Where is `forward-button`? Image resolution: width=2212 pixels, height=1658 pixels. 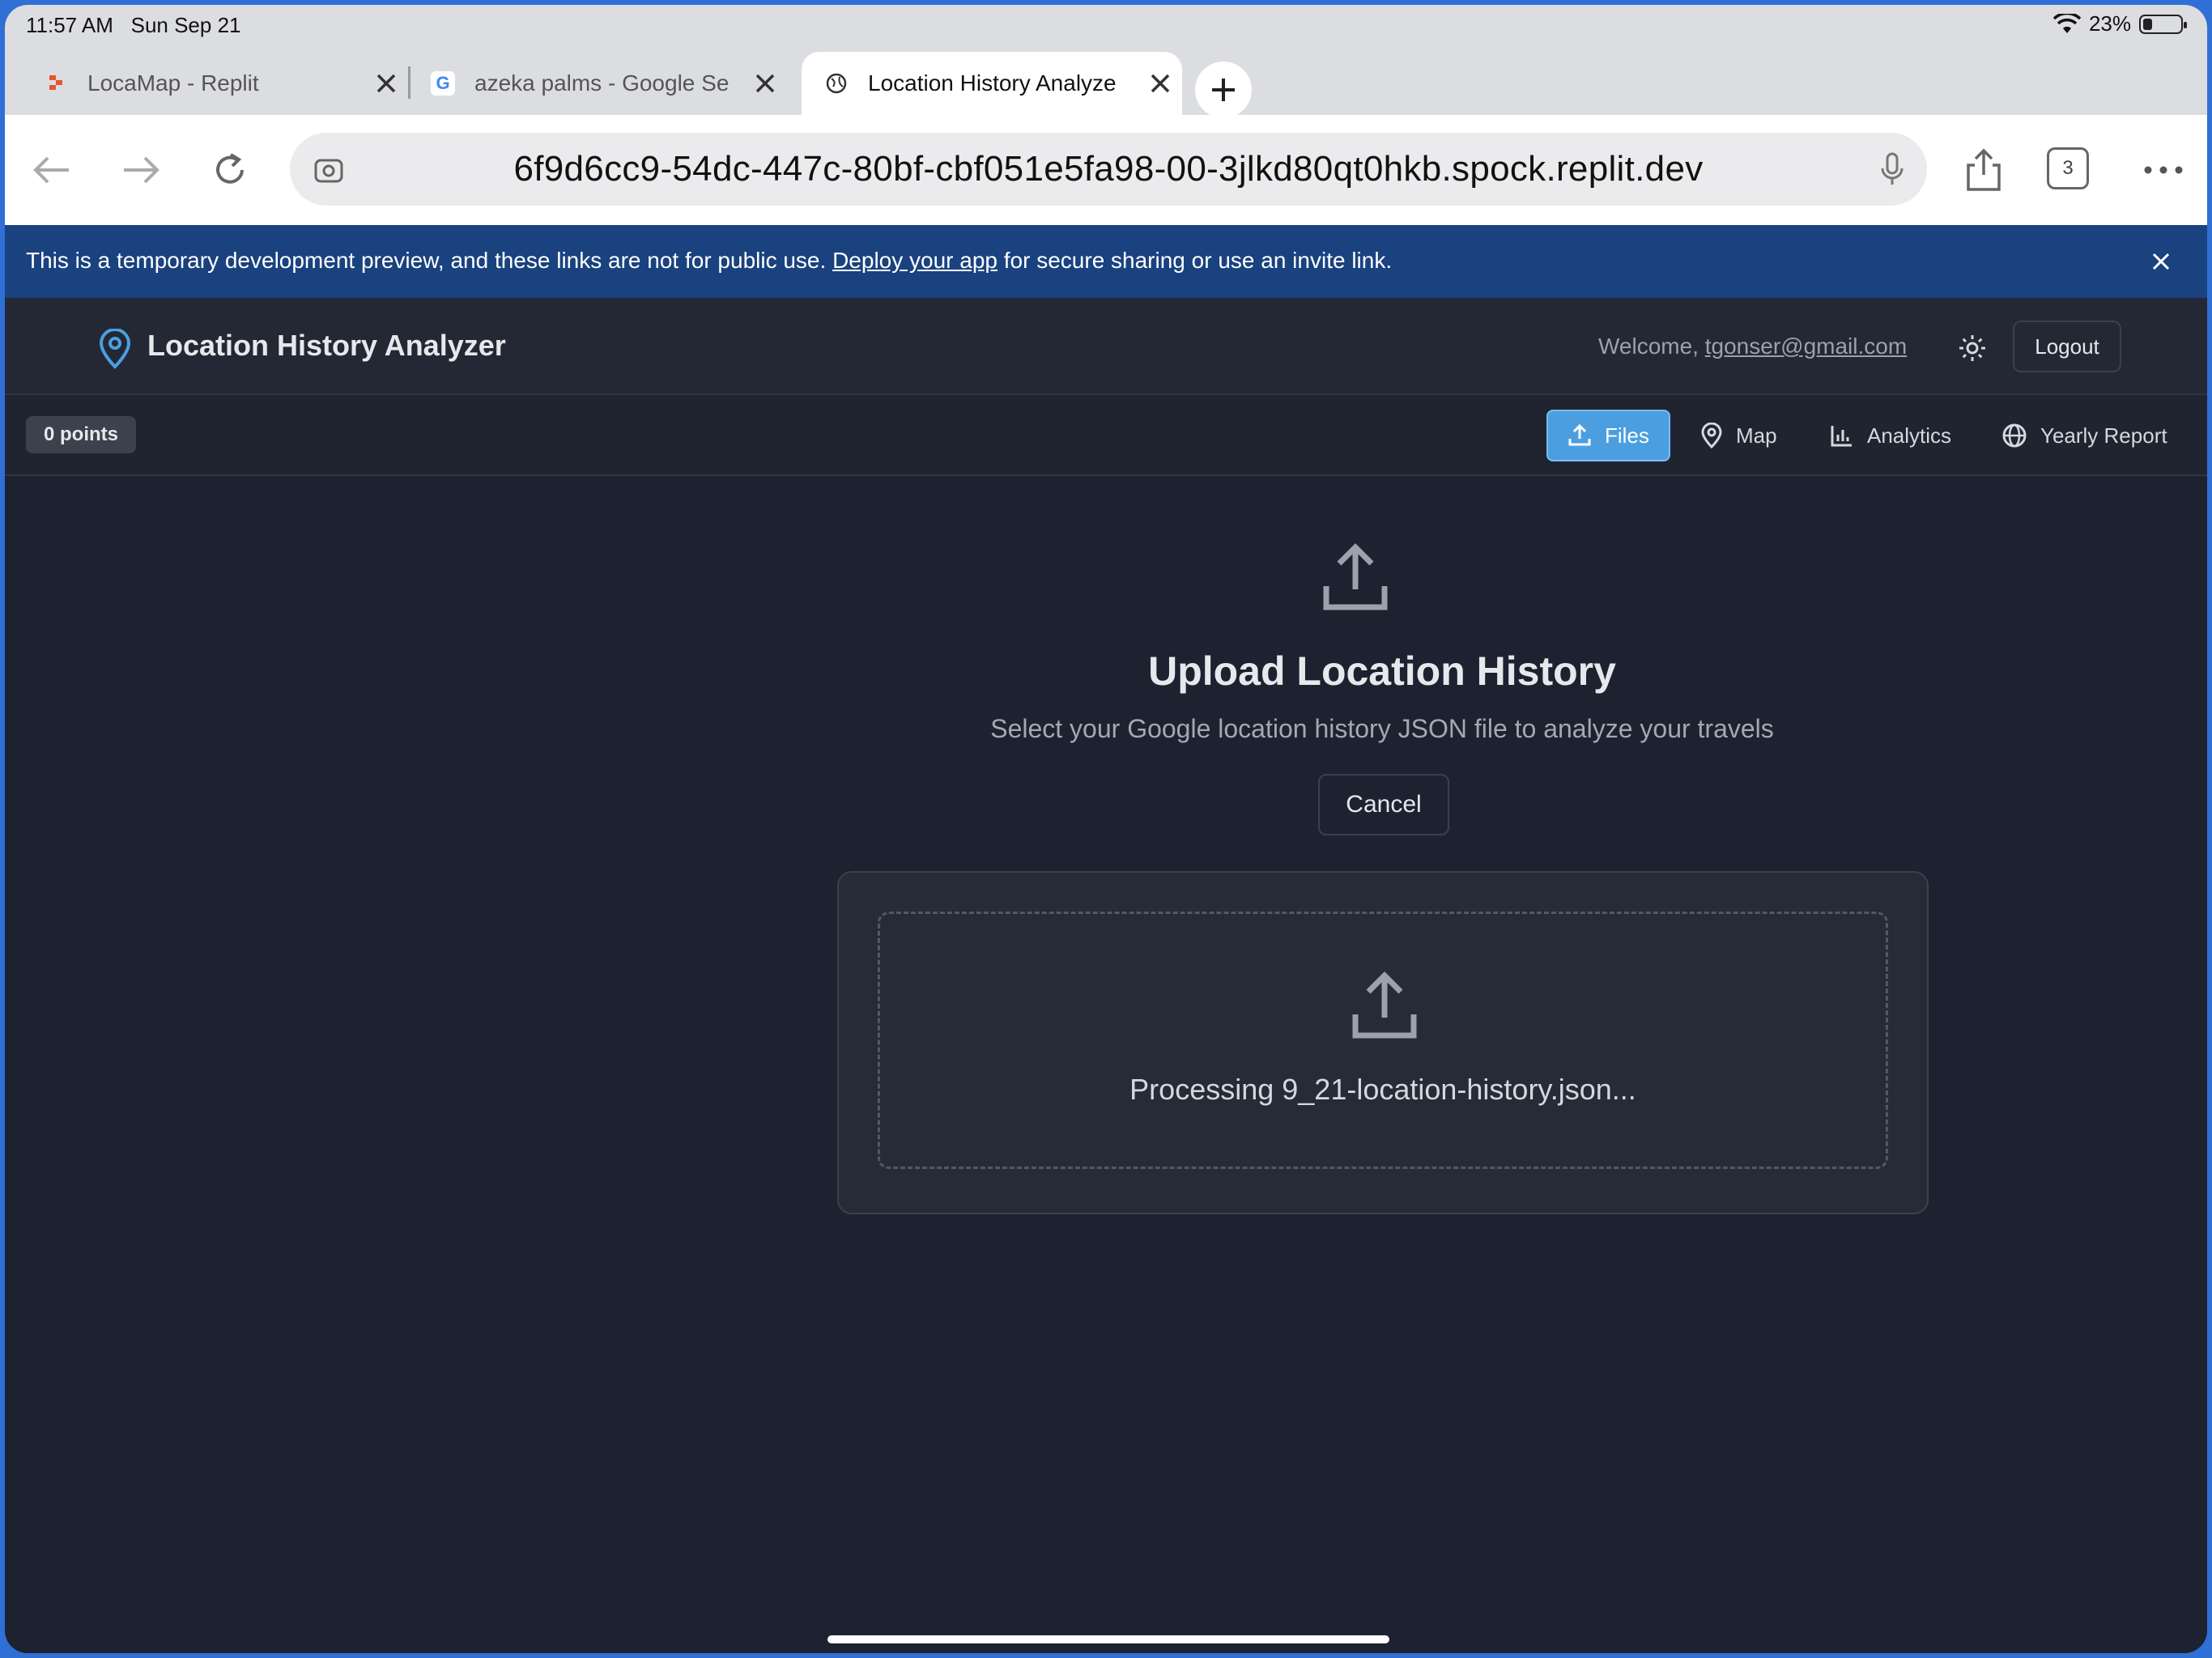 forward-button is located at coordinates (141, 170).